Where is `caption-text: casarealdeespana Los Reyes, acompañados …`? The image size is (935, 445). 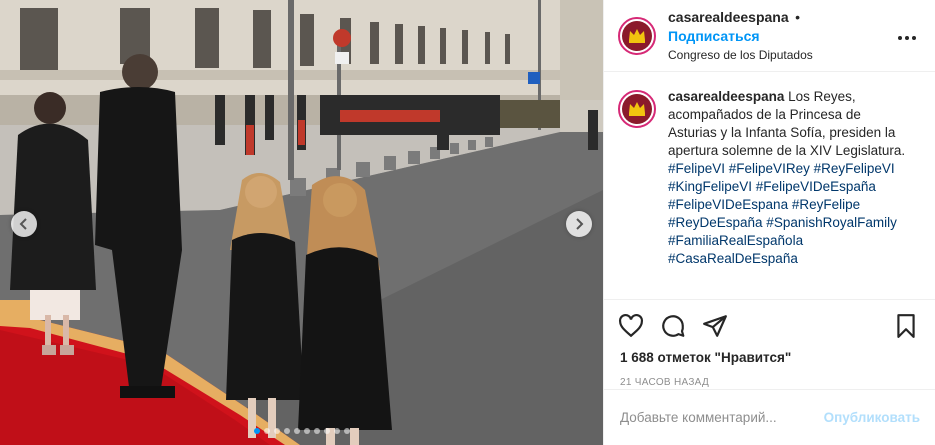 caption-text: casarealdeespana Los Reyes, acompañados … is located at coordinates (787, 193).